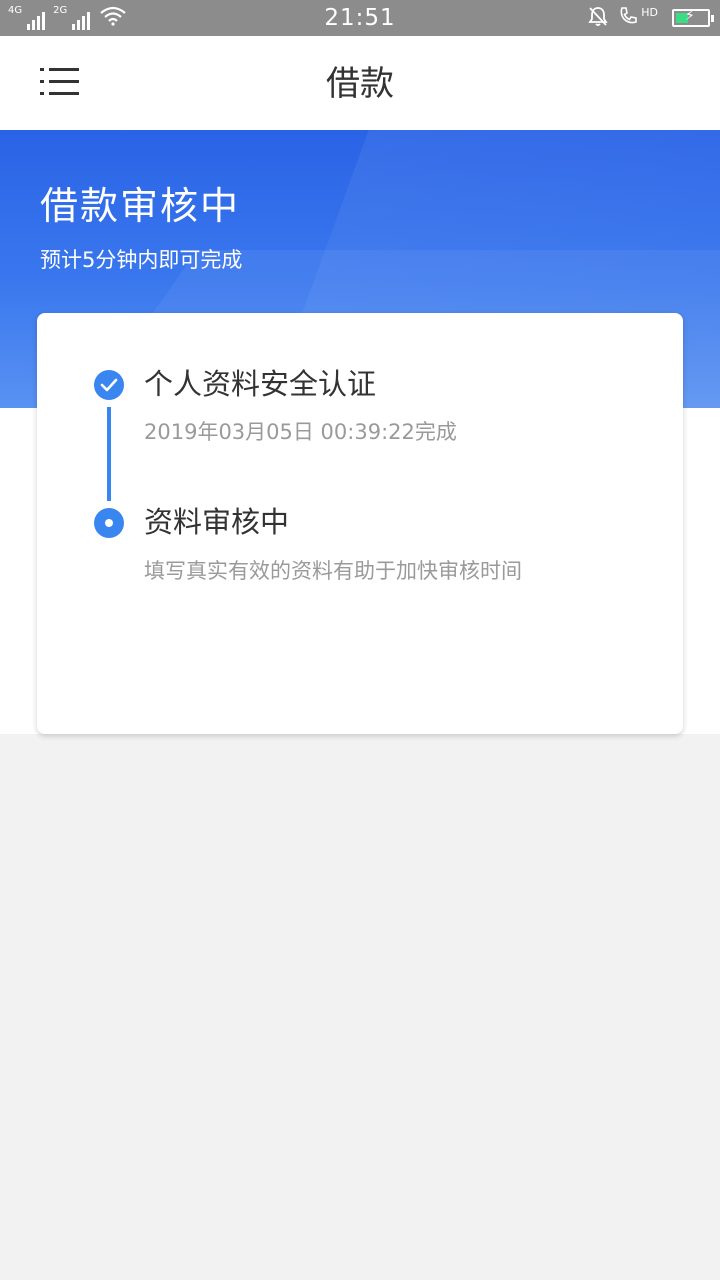 The image size is (720, 1280). I want to click on step-title-verification: 个人资料安全认证, so click(260, 384).